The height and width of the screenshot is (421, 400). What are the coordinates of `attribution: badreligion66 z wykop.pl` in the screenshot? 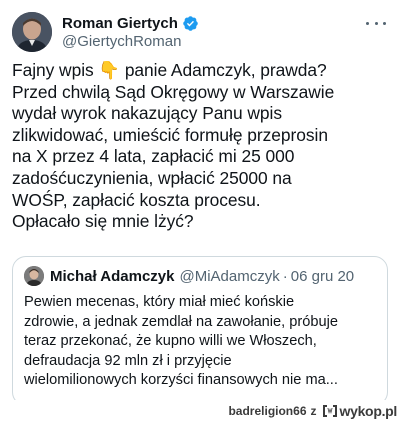 It's located at (312, 411).